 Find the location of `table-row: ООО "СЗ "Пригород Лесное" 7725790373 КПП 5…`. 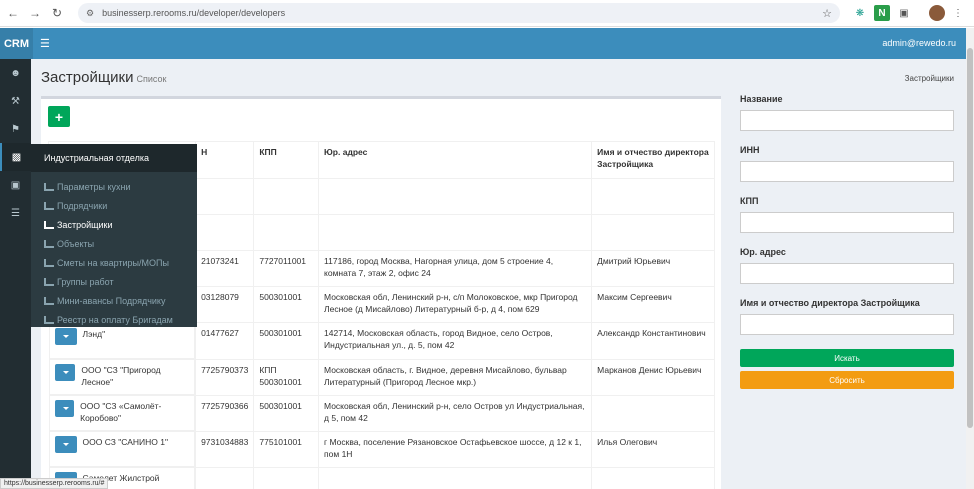

table-row: ООО "СЗ "Пригород Лесное" 7725790373 КПП 5… is located at coordinates (381, 377).